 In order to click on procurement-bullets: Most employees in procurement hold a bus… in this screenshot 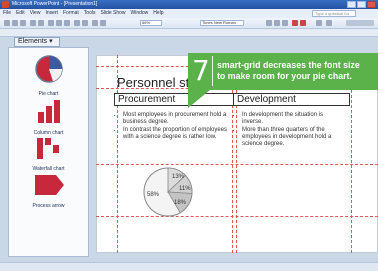, I will do `click(172, 127)`.